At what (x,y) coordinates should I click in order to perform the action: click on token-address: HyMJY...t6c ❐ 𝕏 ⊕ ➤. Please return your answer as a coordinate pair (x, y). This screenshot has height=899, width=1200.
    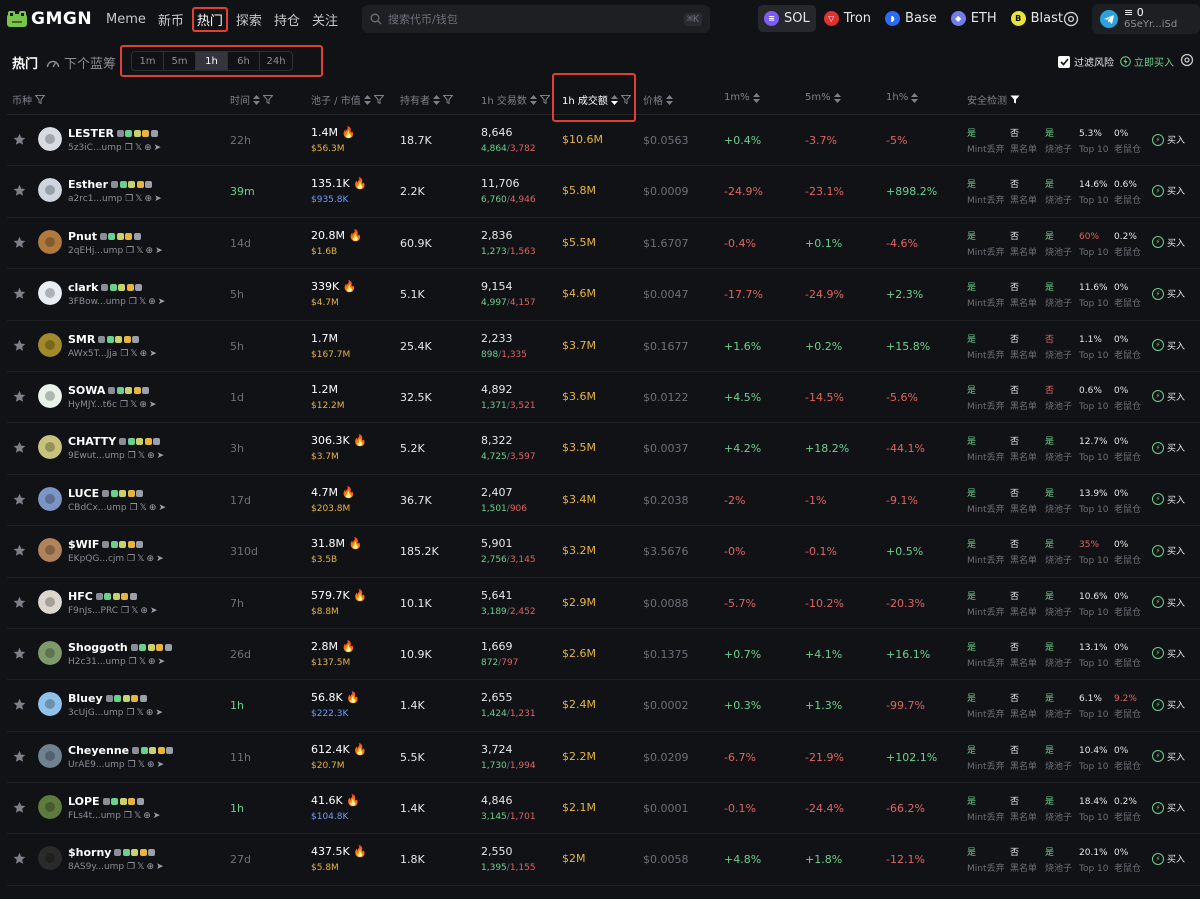
    Looking at the image, I should click on (113, 405).